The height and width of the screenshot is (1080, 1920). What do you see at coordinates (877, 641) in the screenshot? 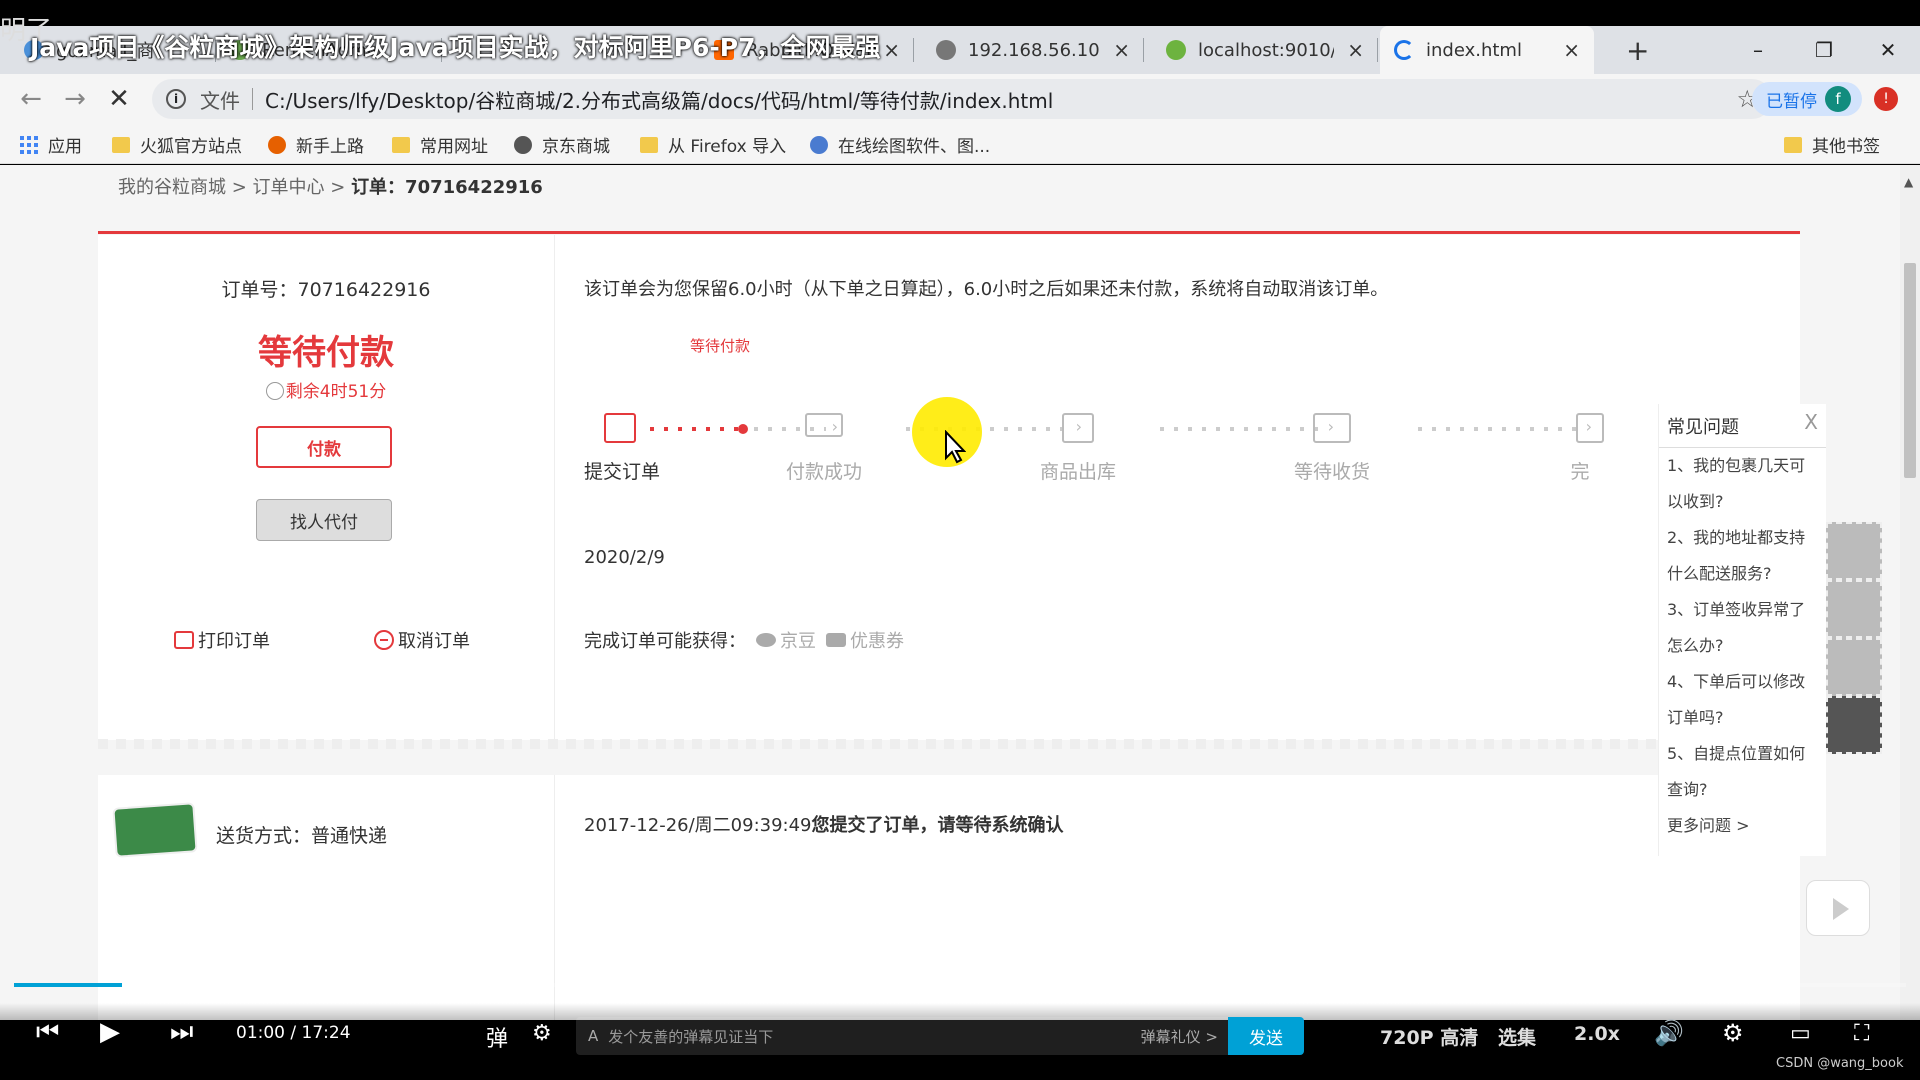
I see `reward-label: 优惠券` at bounding box center [877, 641].